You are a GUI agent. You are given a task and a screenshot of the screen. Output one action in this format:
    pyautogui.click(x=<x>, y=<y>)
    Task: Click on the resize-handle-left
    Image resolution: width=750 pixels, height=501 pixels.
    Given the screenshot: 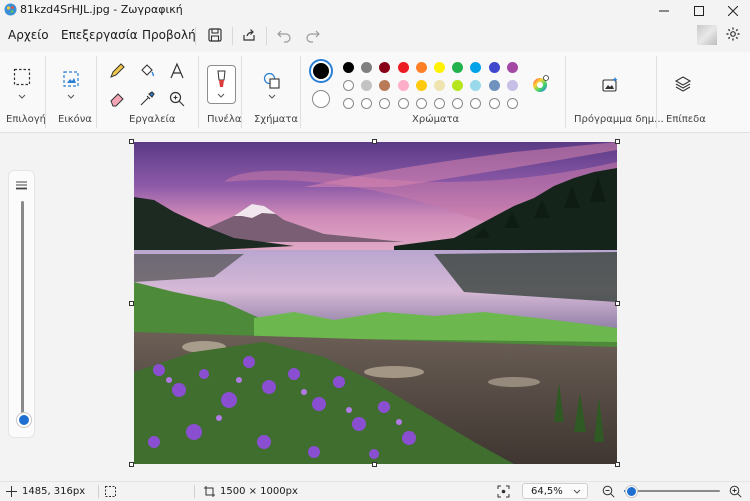 What is the action you would take?
    pyautogui.click(x=131, y=303)
    